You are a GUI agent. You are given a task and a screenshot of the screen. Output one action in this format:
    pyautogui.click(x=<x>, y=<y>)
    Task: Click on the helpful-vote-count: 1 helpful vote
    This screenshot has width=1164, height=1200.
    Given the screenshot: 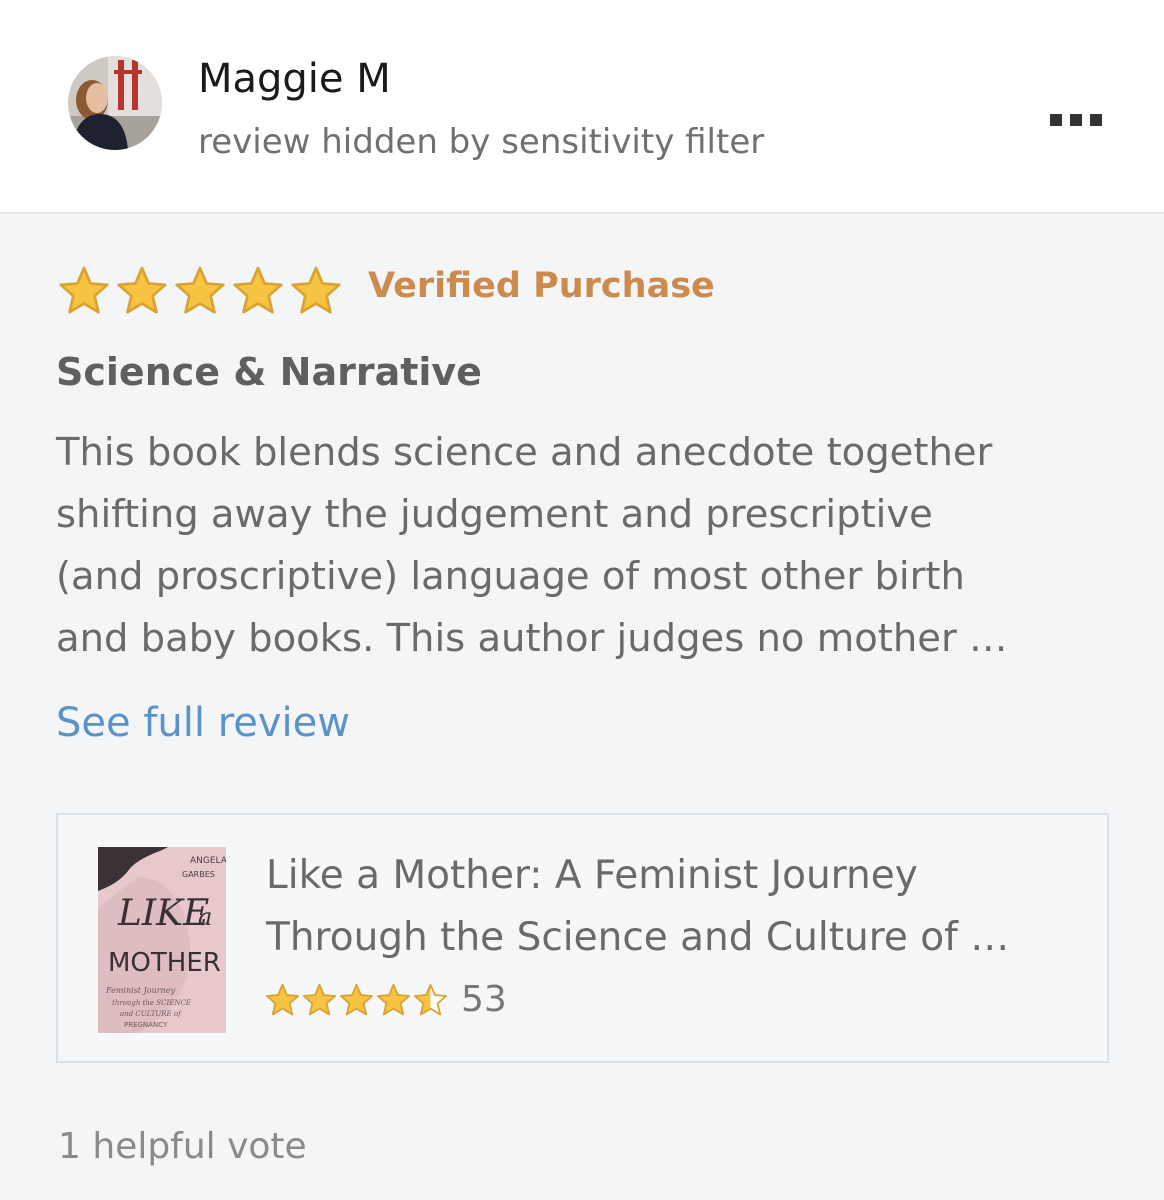 What is the action you would take?
    pyautogui.click(x=182, y=1146)
    